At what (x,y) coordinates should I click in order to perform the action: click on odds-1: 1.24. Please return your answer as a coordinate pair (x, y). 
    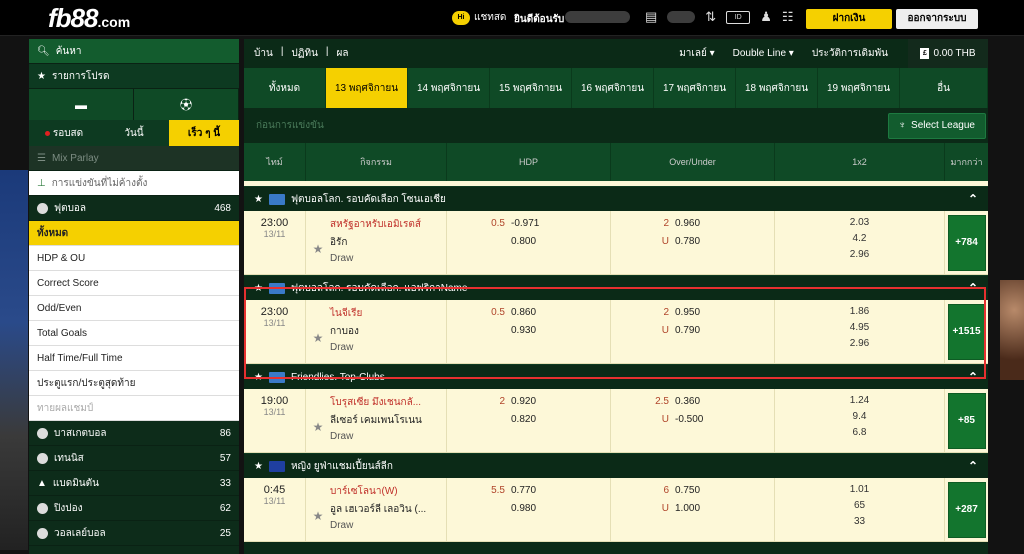
    Looking at the image, I should click on (859, 400).